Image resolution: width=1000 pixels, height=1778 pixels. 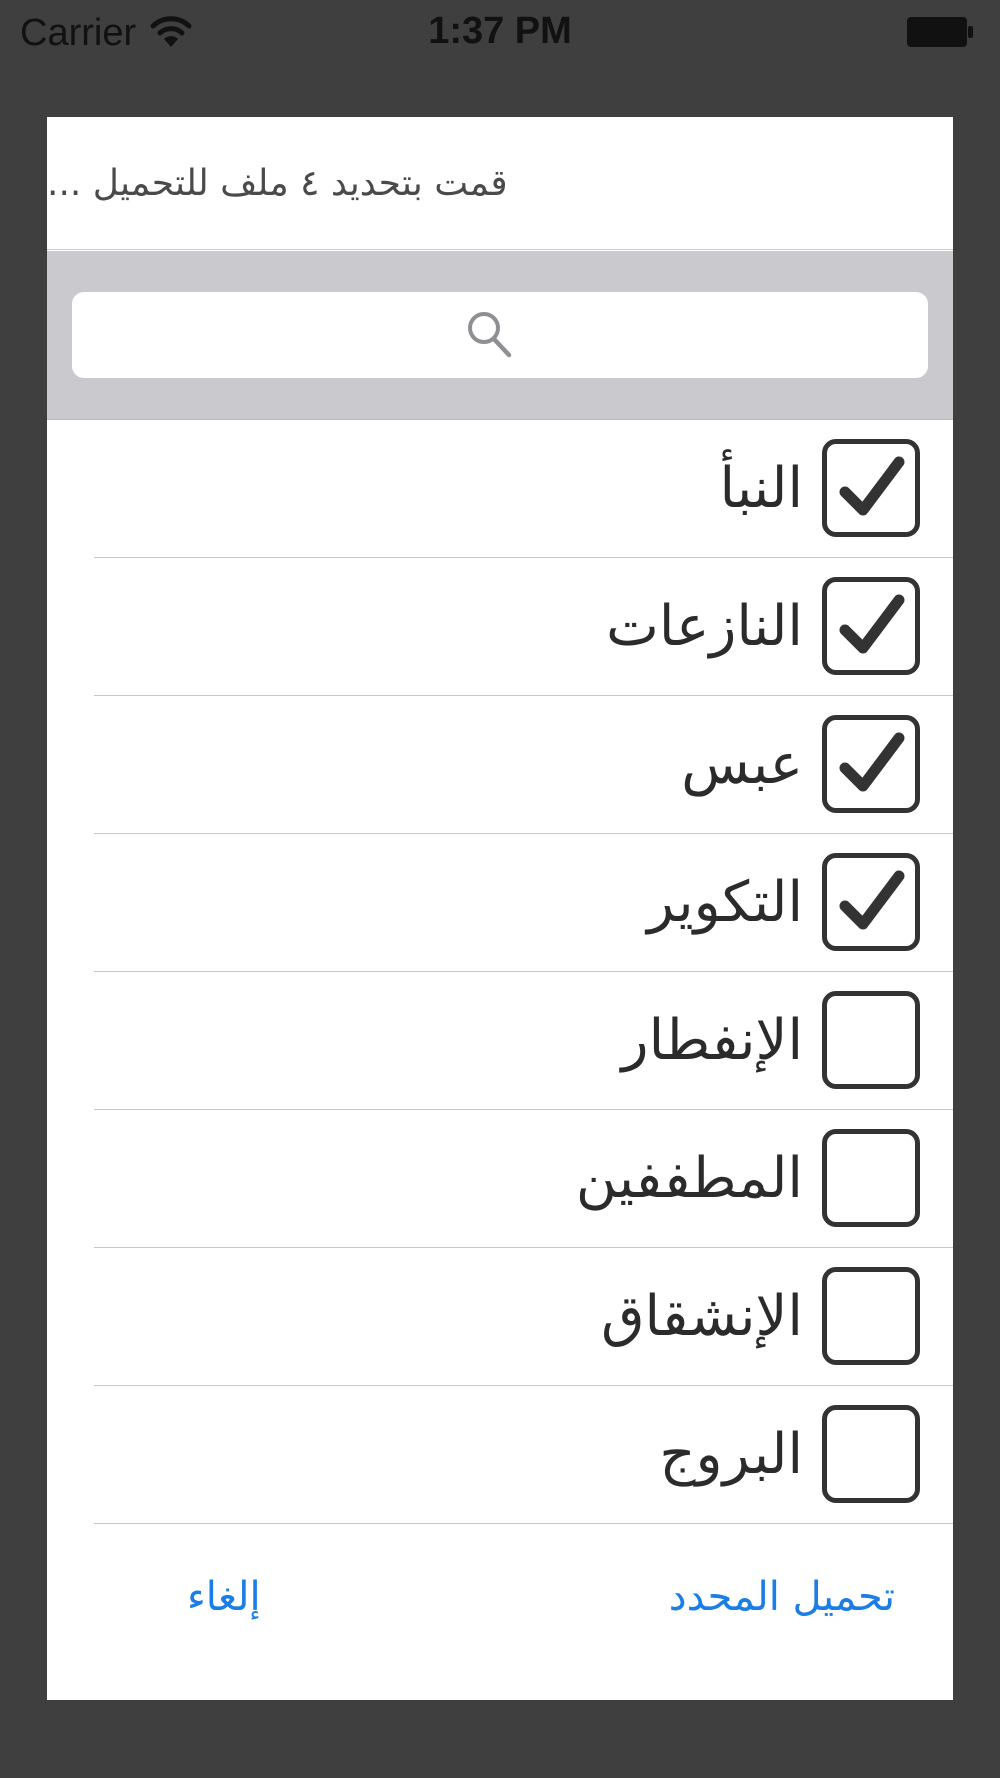 I want to click on list-item: المطففين, so click(x=500, y=1179).